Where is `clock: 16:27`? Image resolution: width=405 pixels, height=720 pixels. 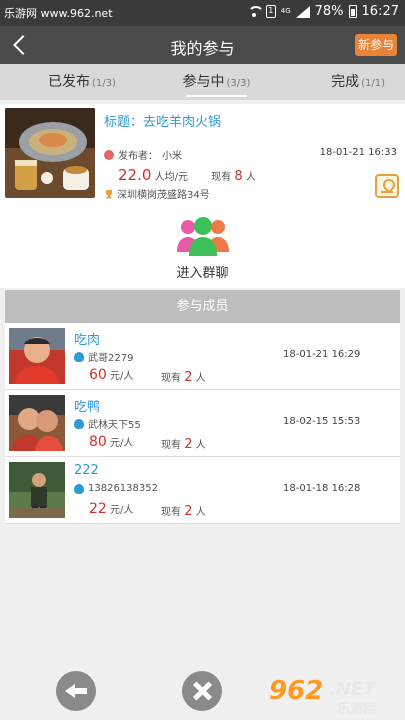 clock: 16:27 is located at coordinates (380, 11).